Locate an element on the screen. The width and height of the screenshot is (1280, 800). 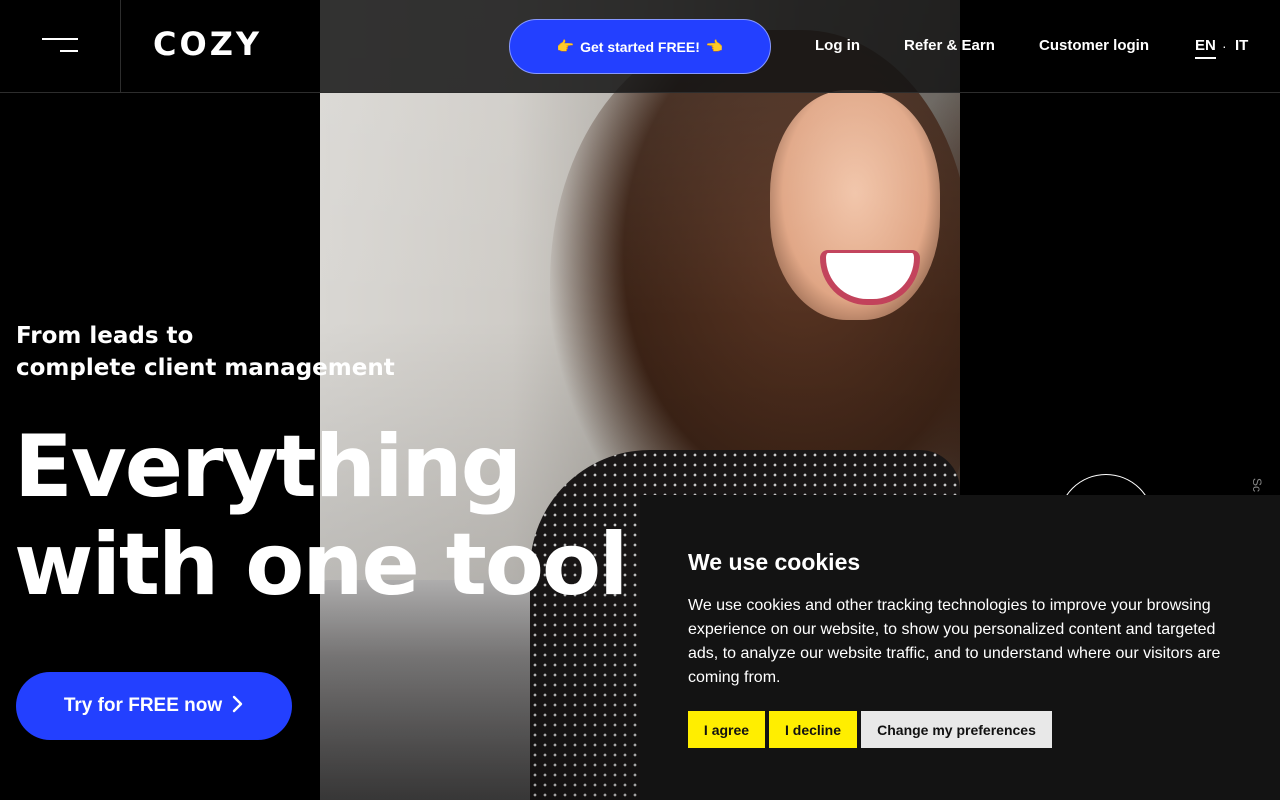
language-it-link: IT is located at coordinates (1241, 46).